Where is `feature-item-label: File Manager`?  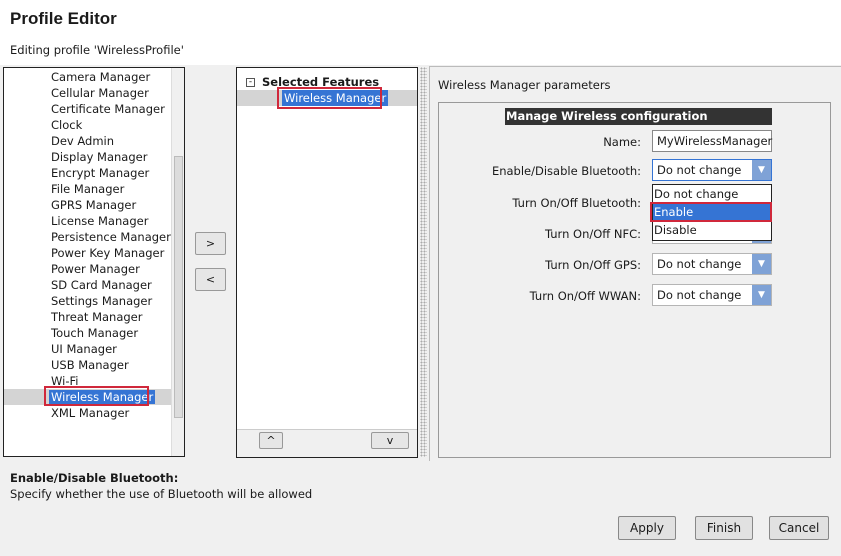
feature-item-label: File Manager is located at coordinates (88, 189).